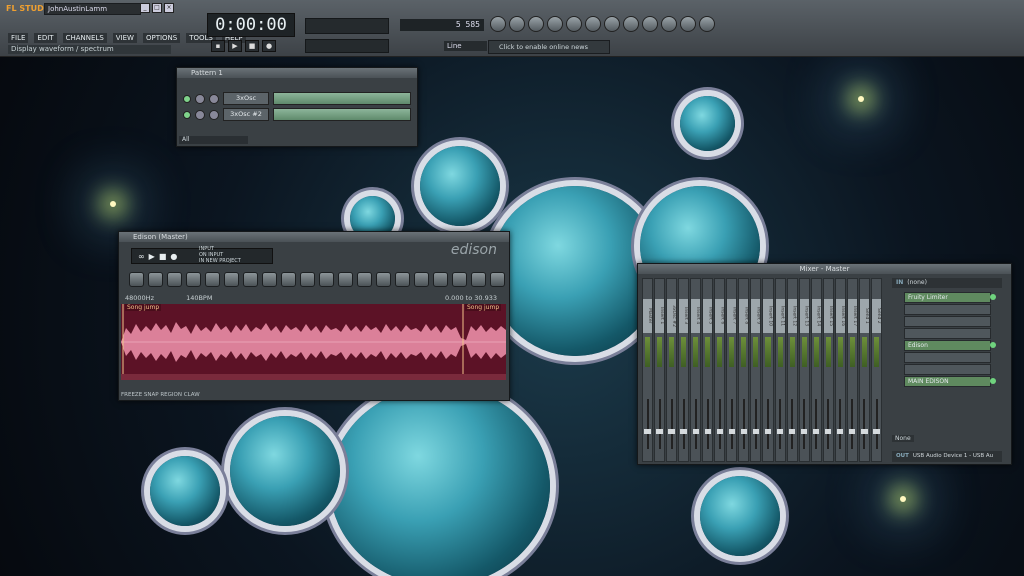 This screenshot has width=1024, height=576. I want to click on browser-icon, so click(574, 24).